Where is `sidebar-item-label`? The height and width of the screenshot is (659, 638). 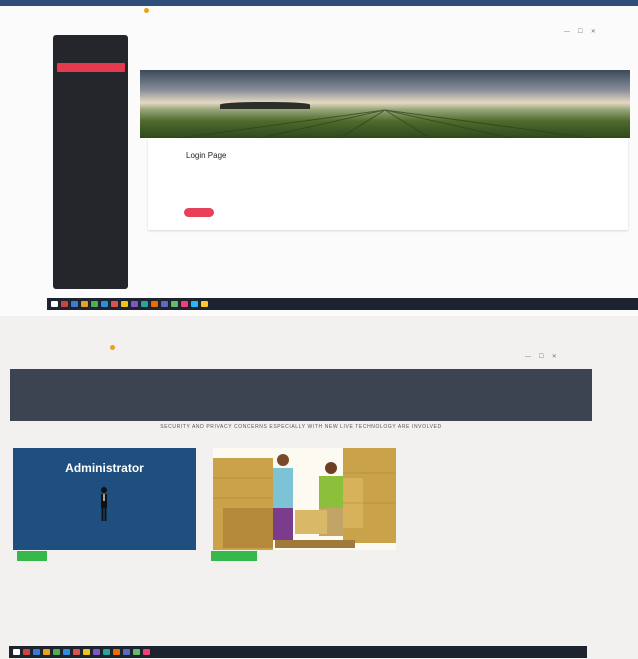
sidebar-item-label is located at coordinates (61, 74).